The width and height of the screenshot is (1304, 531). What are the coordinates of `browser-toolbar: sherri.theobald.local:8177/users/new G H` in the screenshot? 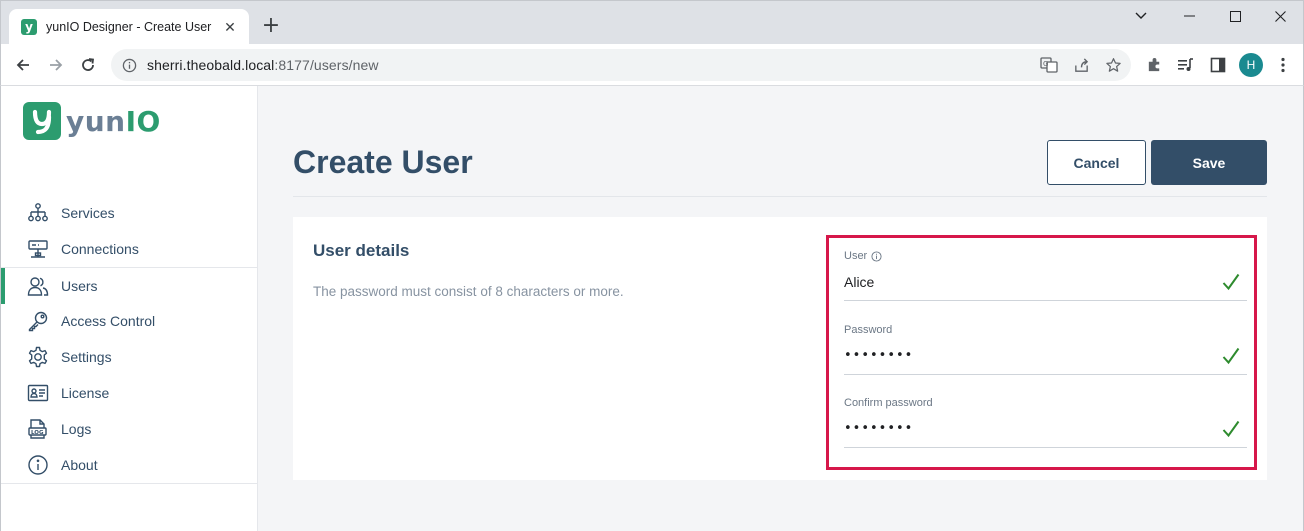 It's located at (652, 65).